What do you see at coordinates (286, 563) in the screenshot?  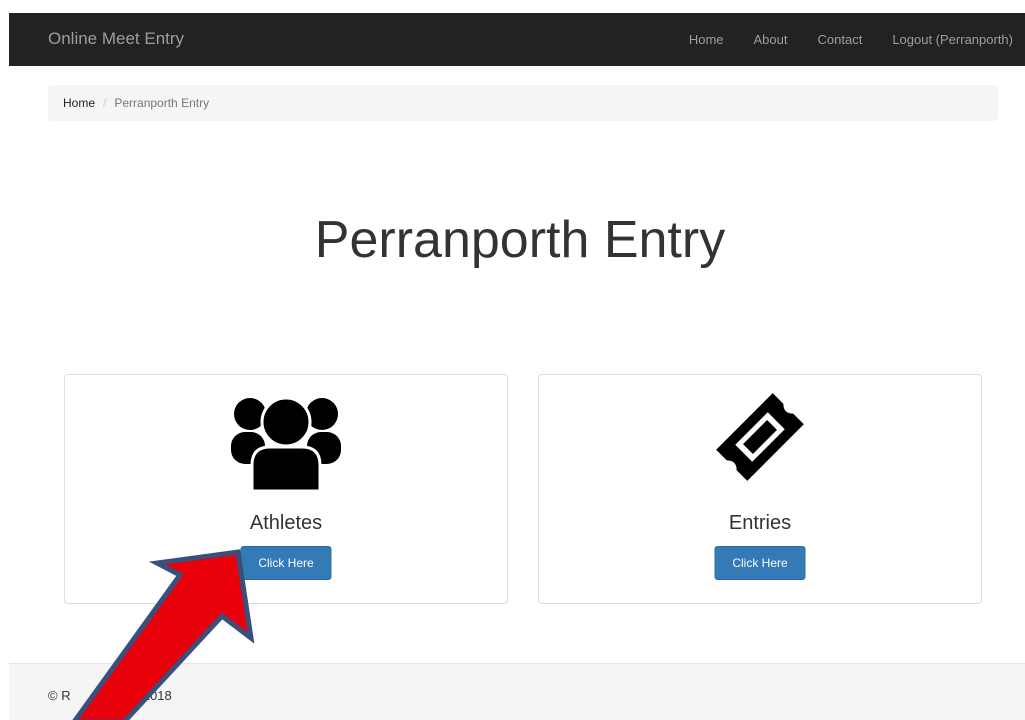 I see `athletes-click-here-button: Click Here` at bounding box center [286, 563].